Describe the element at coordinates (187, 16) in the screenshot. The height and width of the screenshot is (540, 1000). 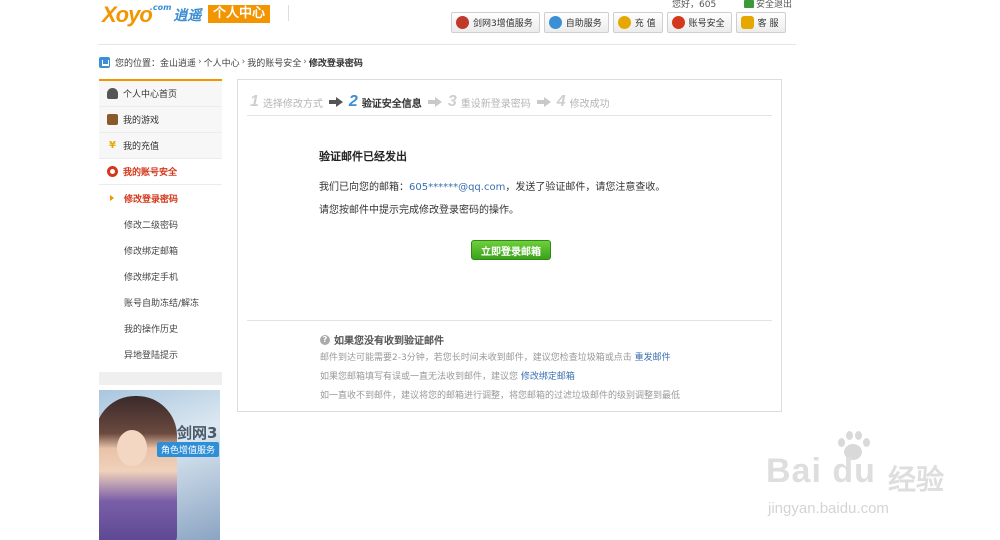
I see `logo-cn: 逍遥` at that location.